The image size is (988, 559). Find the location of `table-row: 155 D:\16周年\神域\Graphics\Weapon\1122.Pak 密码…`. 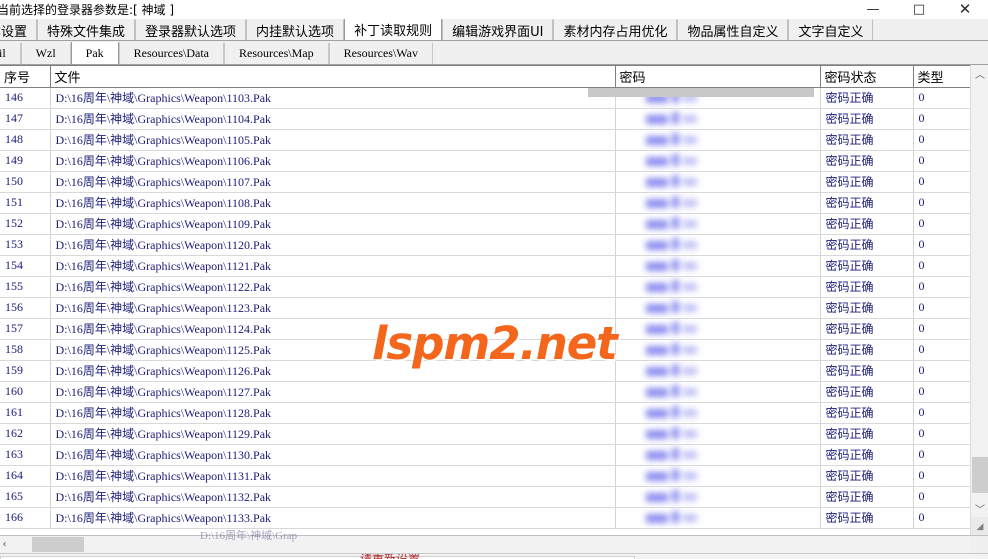

table-row: 155 D:\16周年\神域\Graphics\Weapon\1122.Pak 密码… is located at coordinates (485, 287).